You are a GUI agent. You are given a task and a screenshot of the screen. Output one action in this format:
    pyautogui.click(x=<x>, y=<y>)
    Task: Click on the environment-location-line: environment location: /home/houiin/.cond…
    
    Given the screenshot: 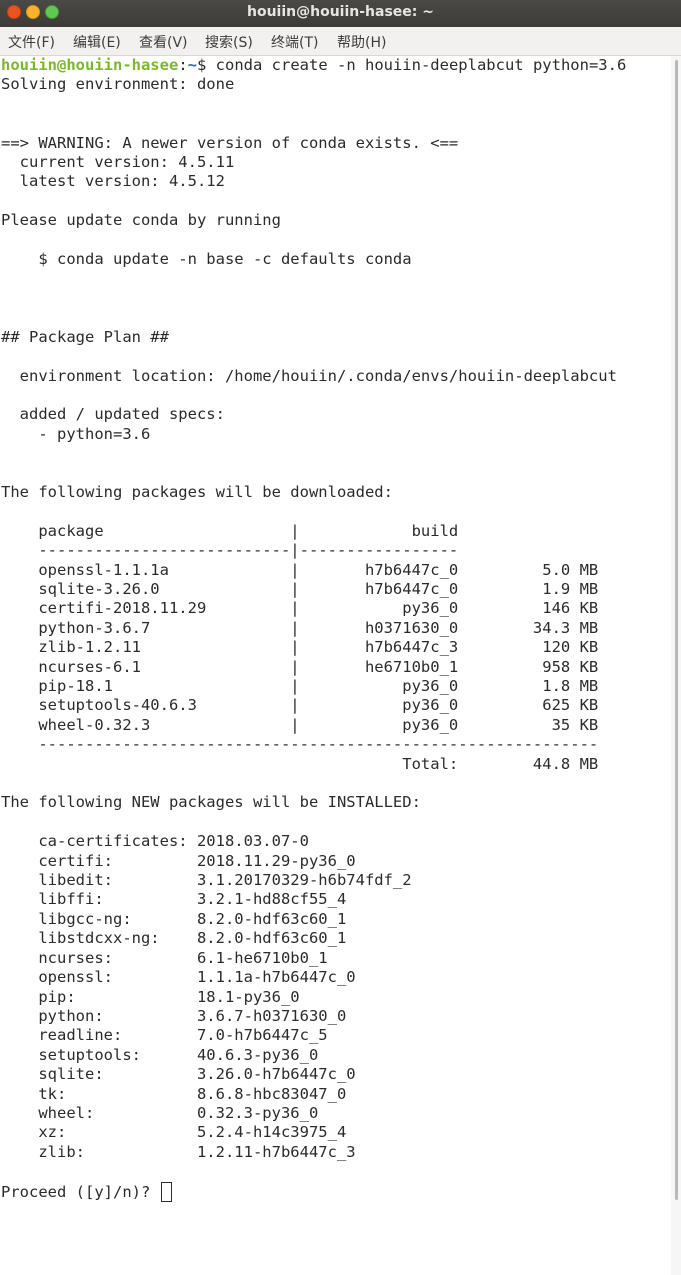 What is the action you would take?
    pyautogui.click(x=309, y=375)
    